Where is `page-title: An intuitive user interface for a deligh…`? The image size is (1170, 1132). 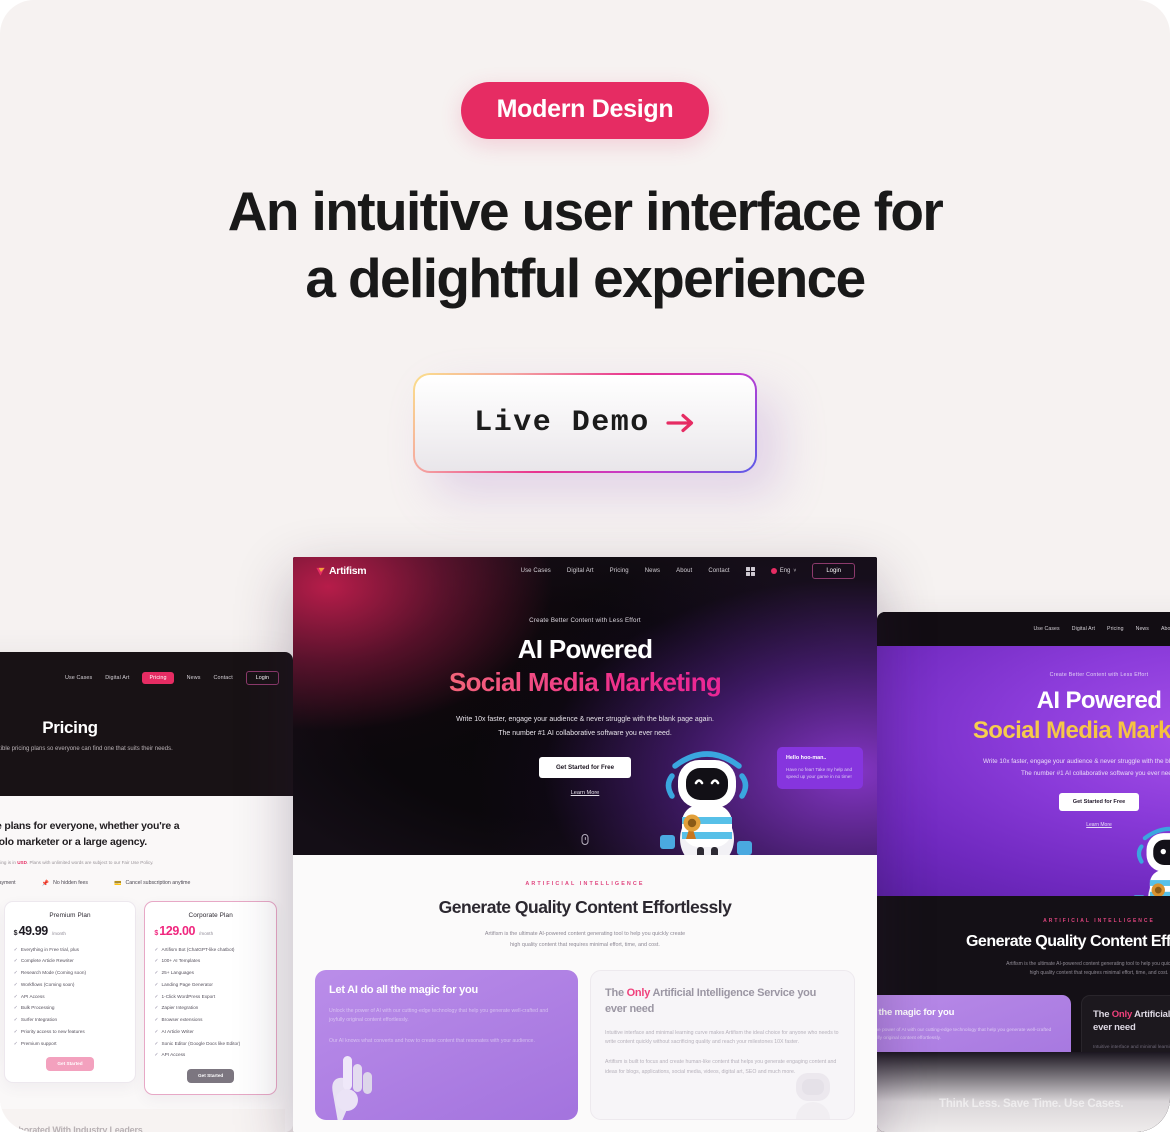
page-title: An intuitive user interface for a deligh… is located at coordinates (585, 245).